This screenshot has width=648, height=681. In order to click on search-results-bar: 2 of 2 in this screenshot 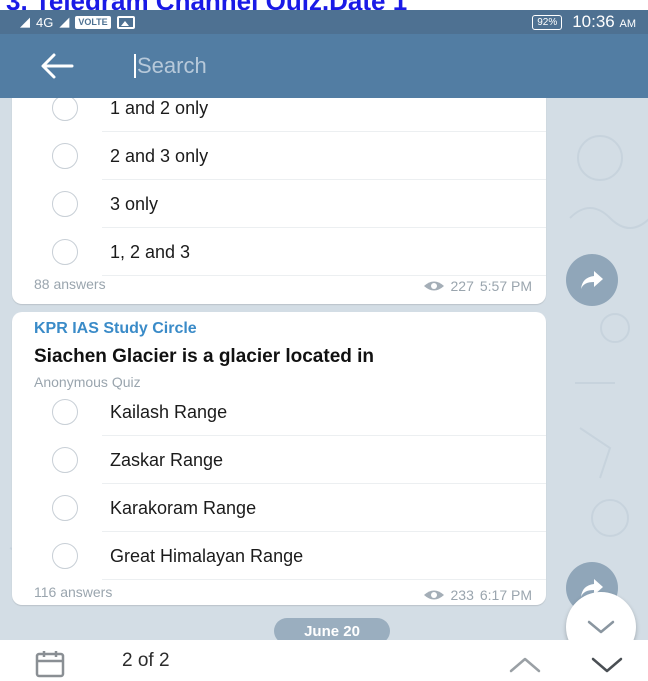, I will do `click(324, 660)`.